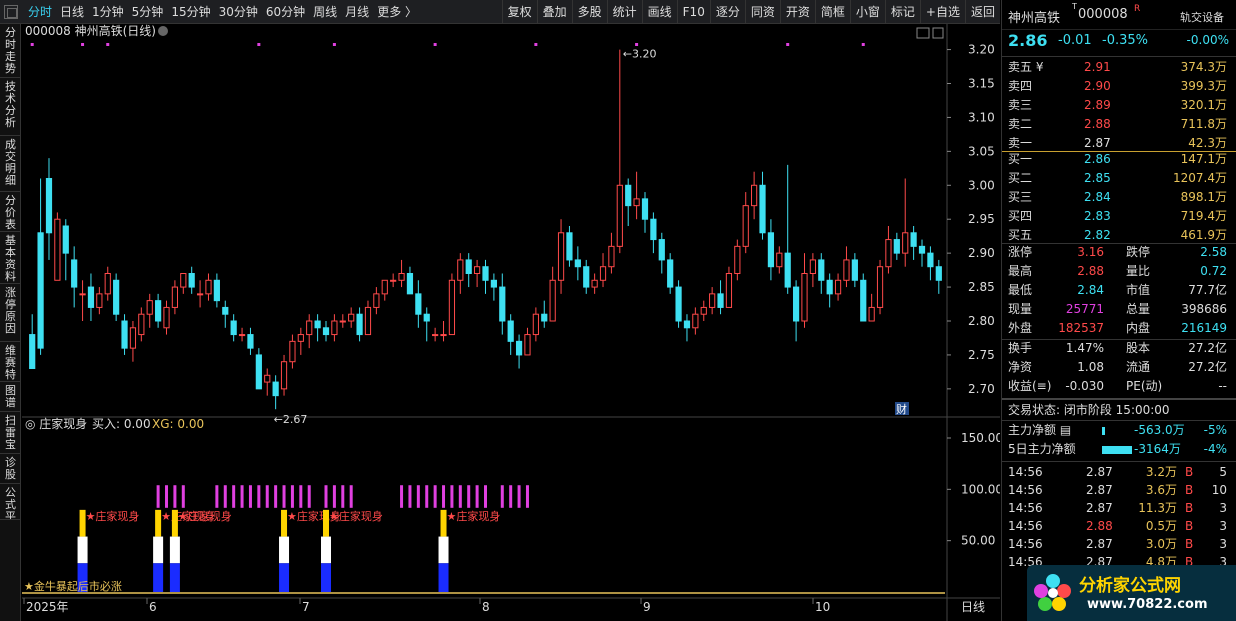 The image size is (1236, 621). Describe the element at coordinates (554, 12) in the screenshot. I see `tool-button-1: 叠加` at that location.